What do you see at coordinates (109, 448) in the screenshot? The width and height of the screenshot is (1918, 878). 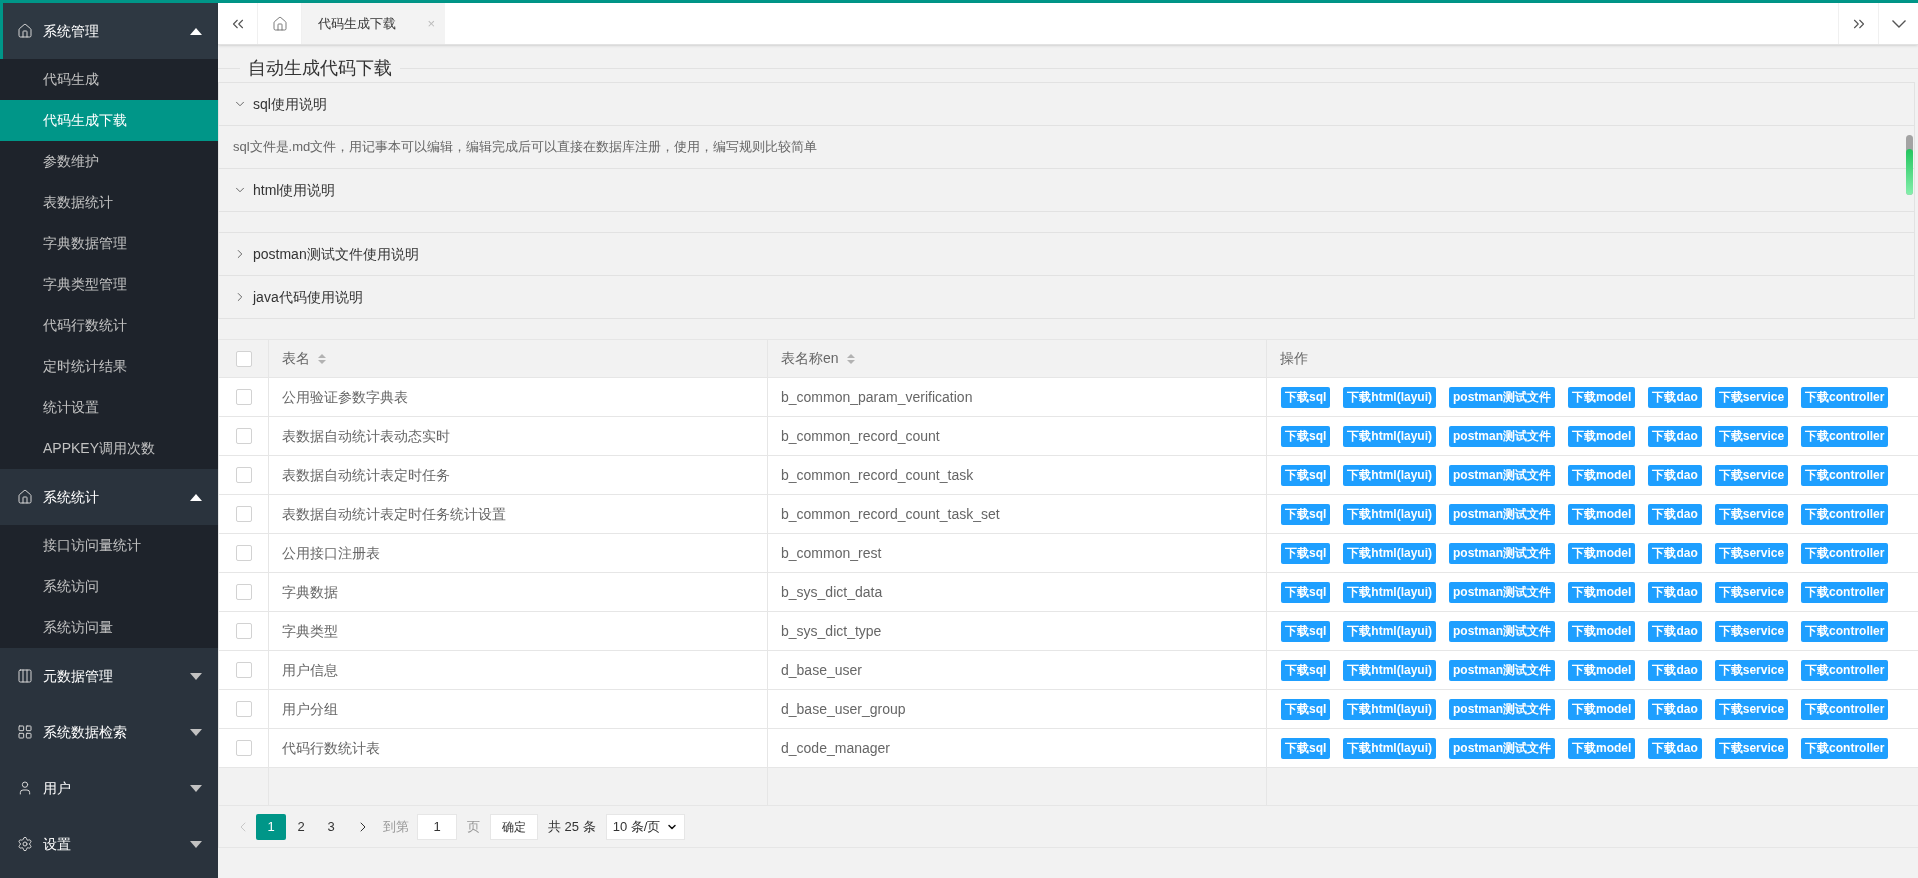 I see `sidebar-item: APPKEY调用次数` at bounding box center [109, 448].